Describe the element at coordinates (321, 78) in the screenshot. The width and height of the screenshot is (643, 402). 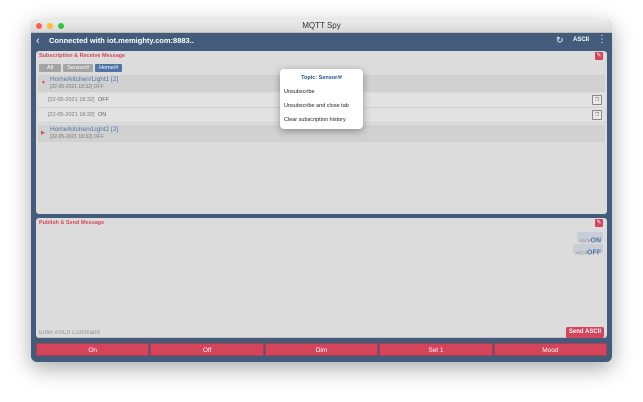
I see `popup-title: Topic: Sensor/#` at that location.